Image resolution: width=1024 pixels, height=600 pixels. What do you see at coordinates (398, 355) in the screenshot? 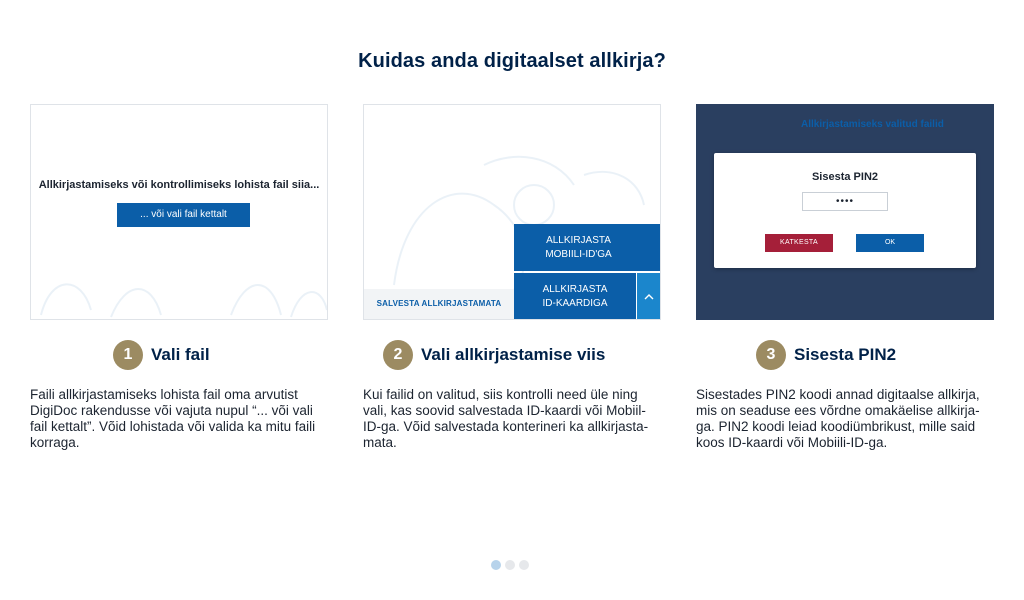
I see `step-number-badge: 2` at bounding box center [398, 355].